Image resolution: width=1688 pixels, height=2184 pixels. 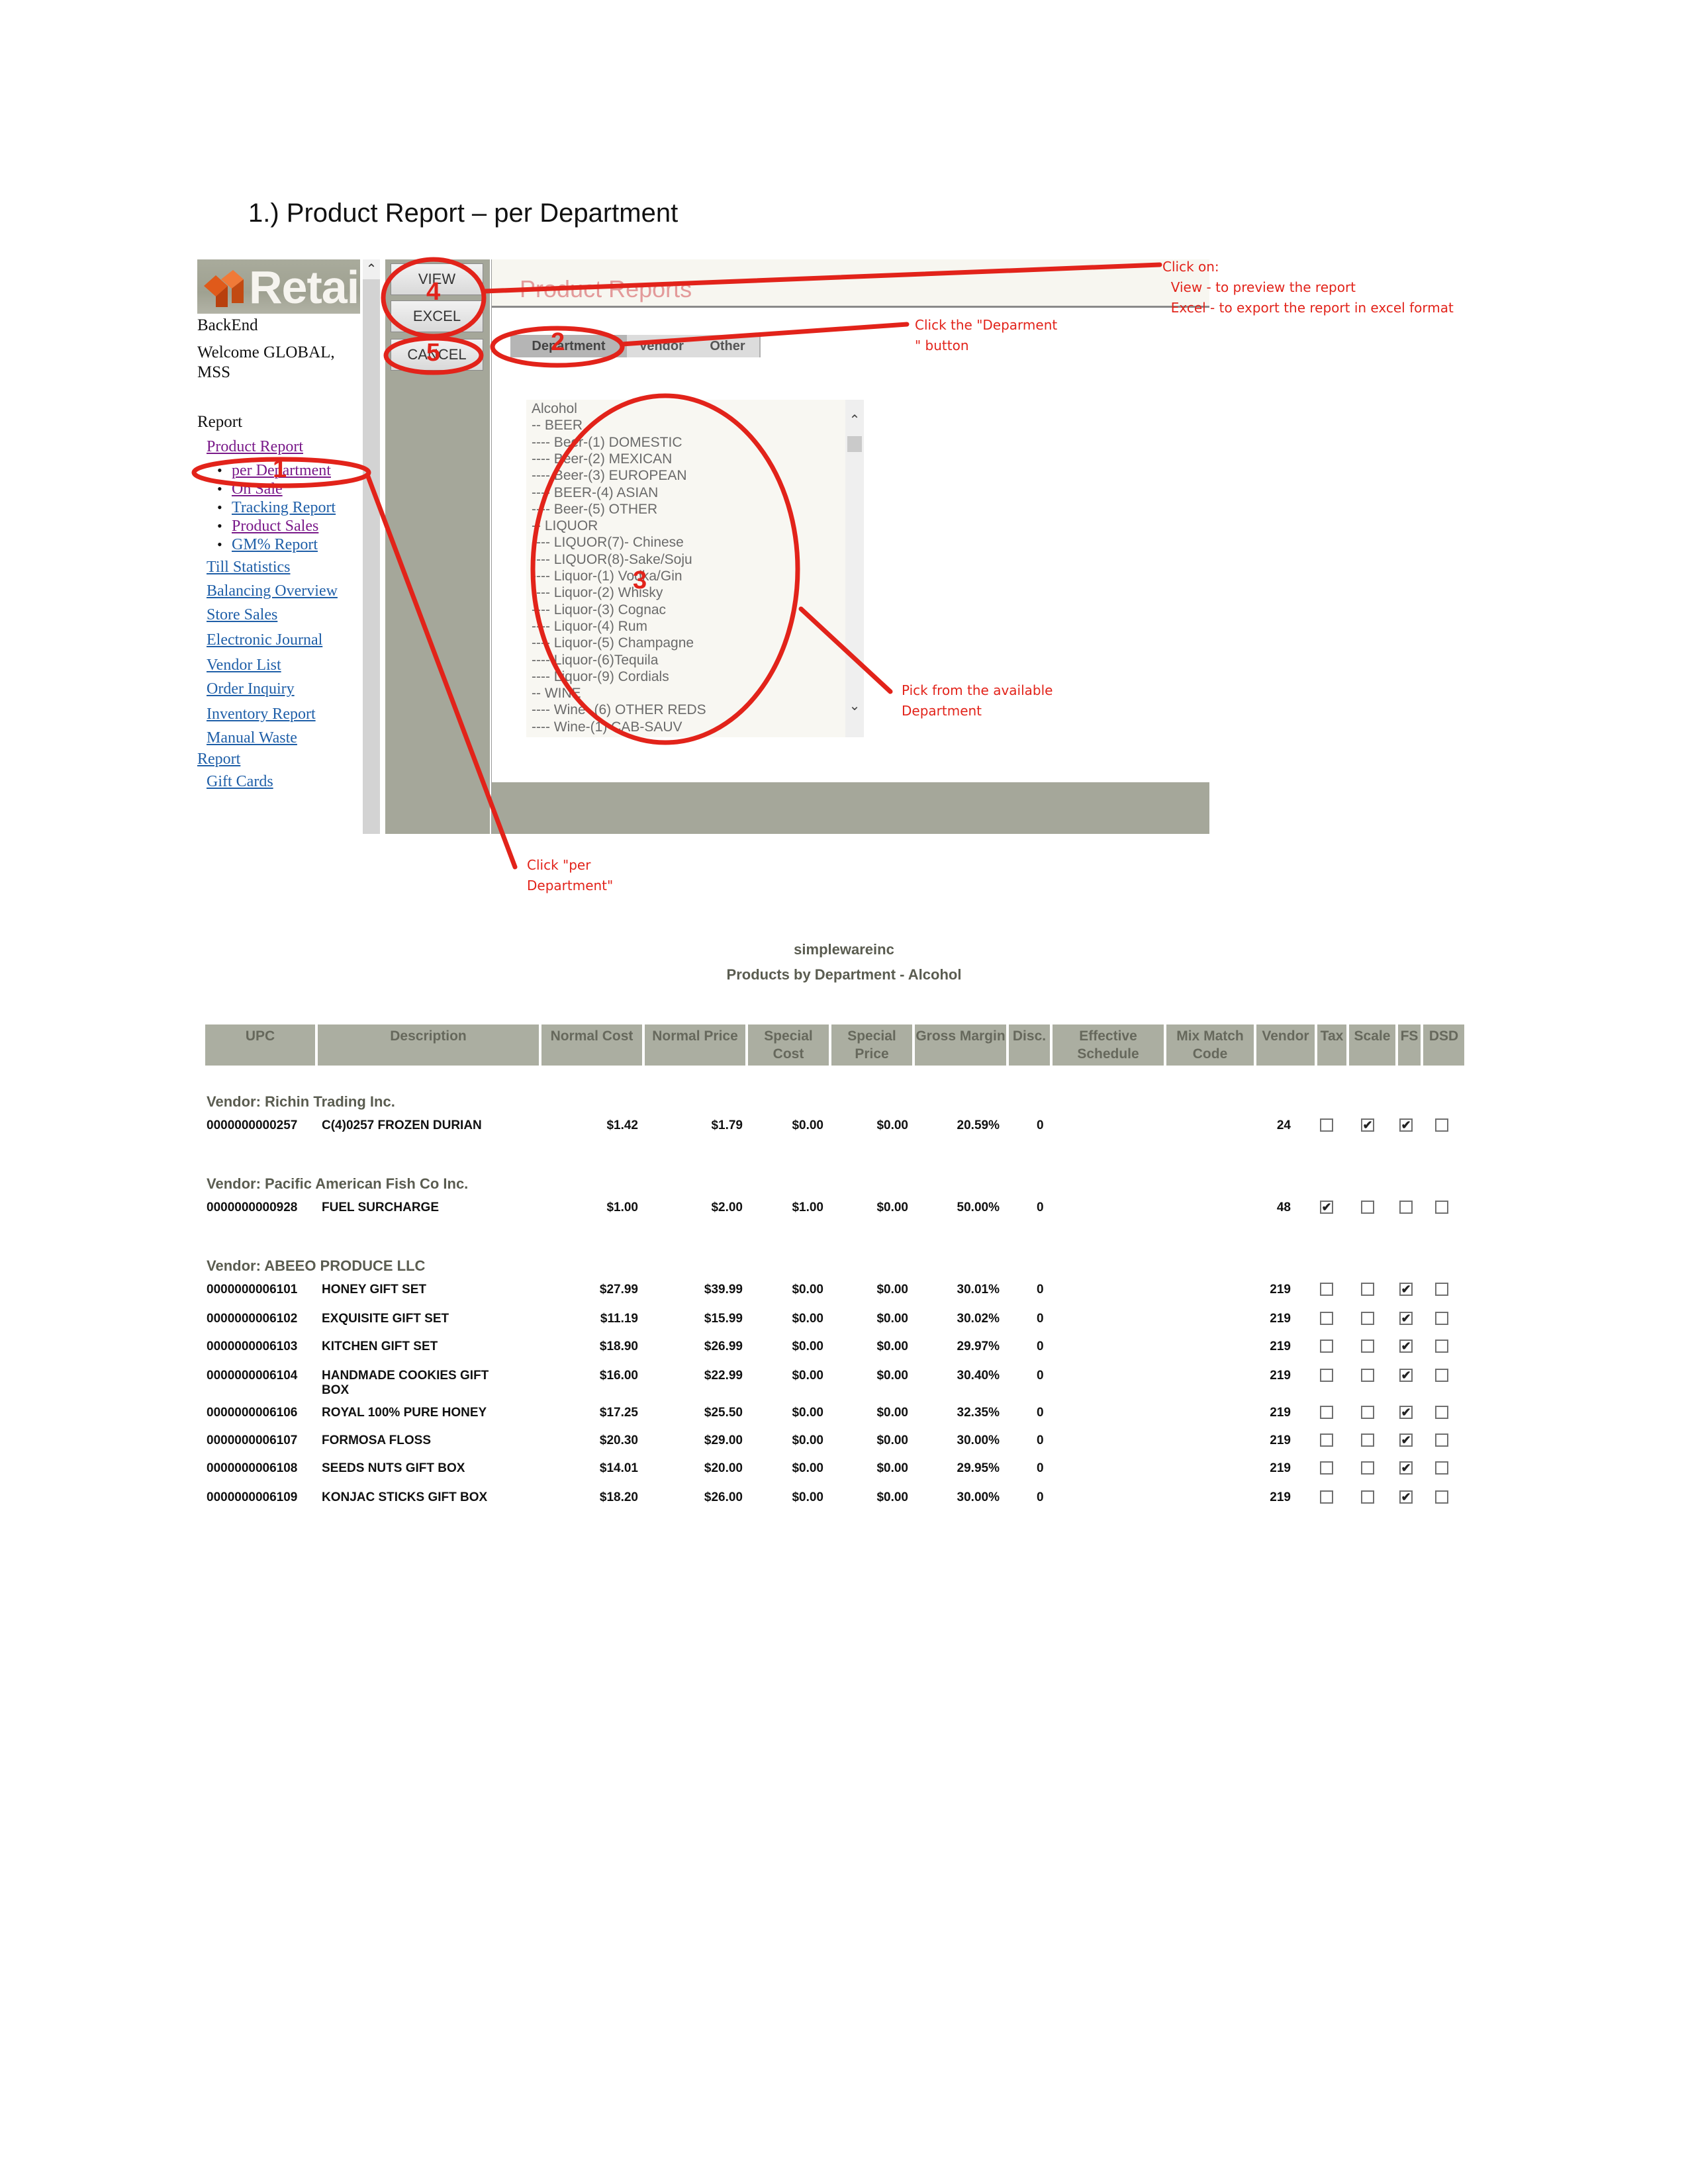 What do you see at coordinates (594, 510) in the screenshot?
I see `department-option: ---- Beer-(5) OTHER` at bounding box center [594, 510].